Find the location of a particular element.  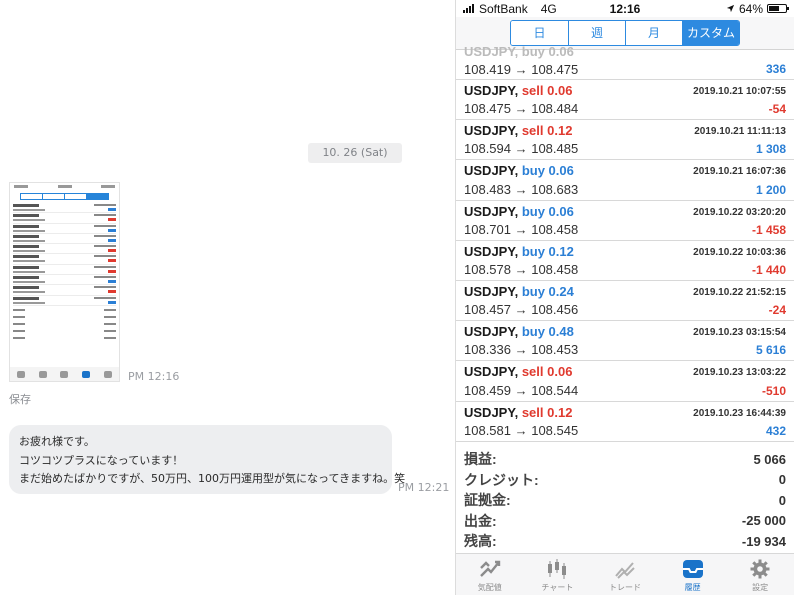

trade-prices: 108.483 → 108.683 is located at coordinates (521, 189).